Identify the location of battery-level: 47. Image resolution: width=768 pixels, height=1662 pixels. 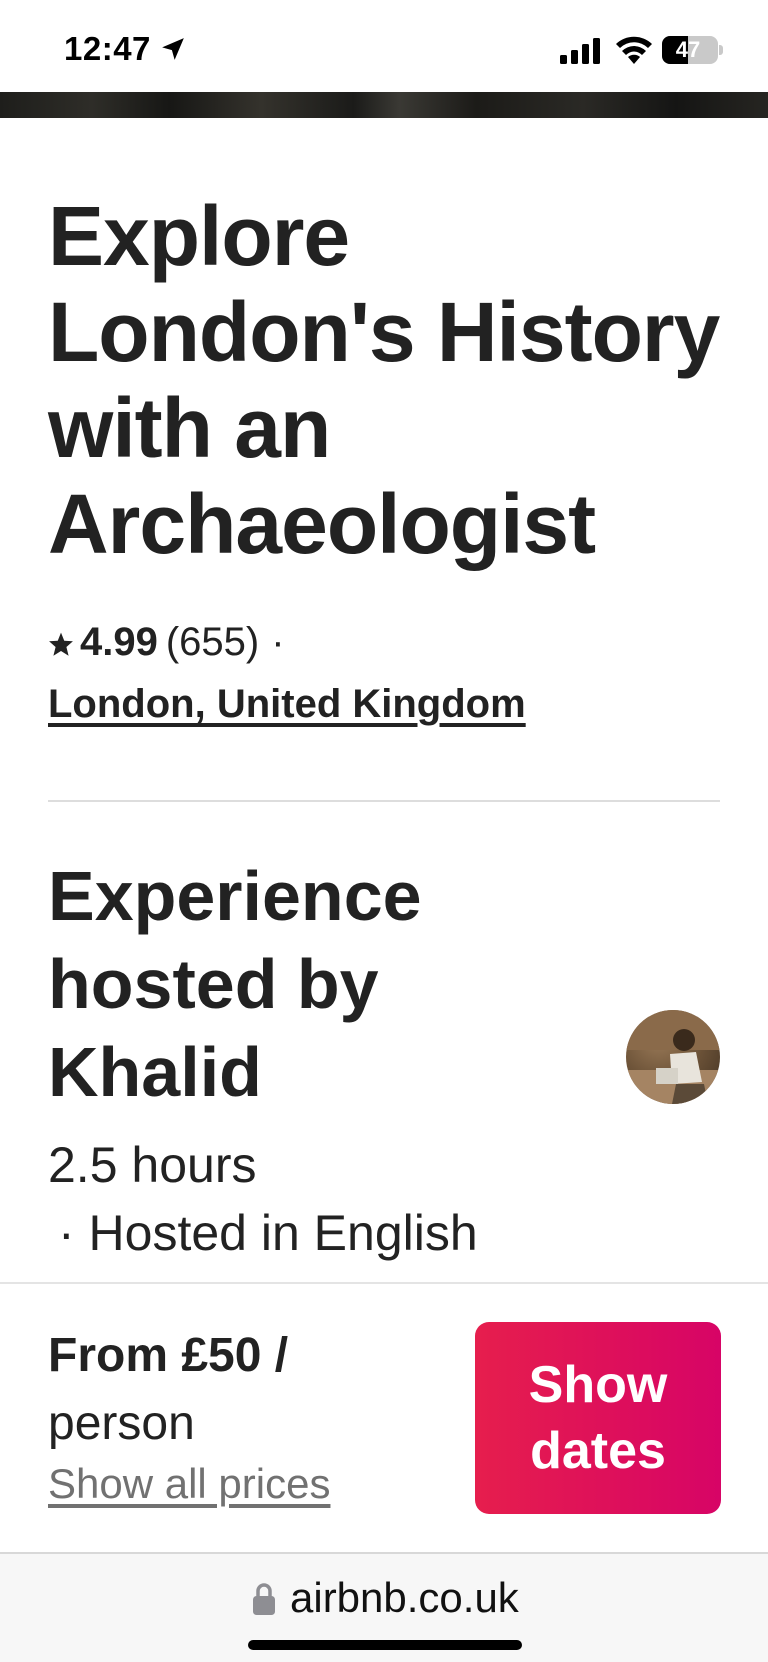
(688, 49).